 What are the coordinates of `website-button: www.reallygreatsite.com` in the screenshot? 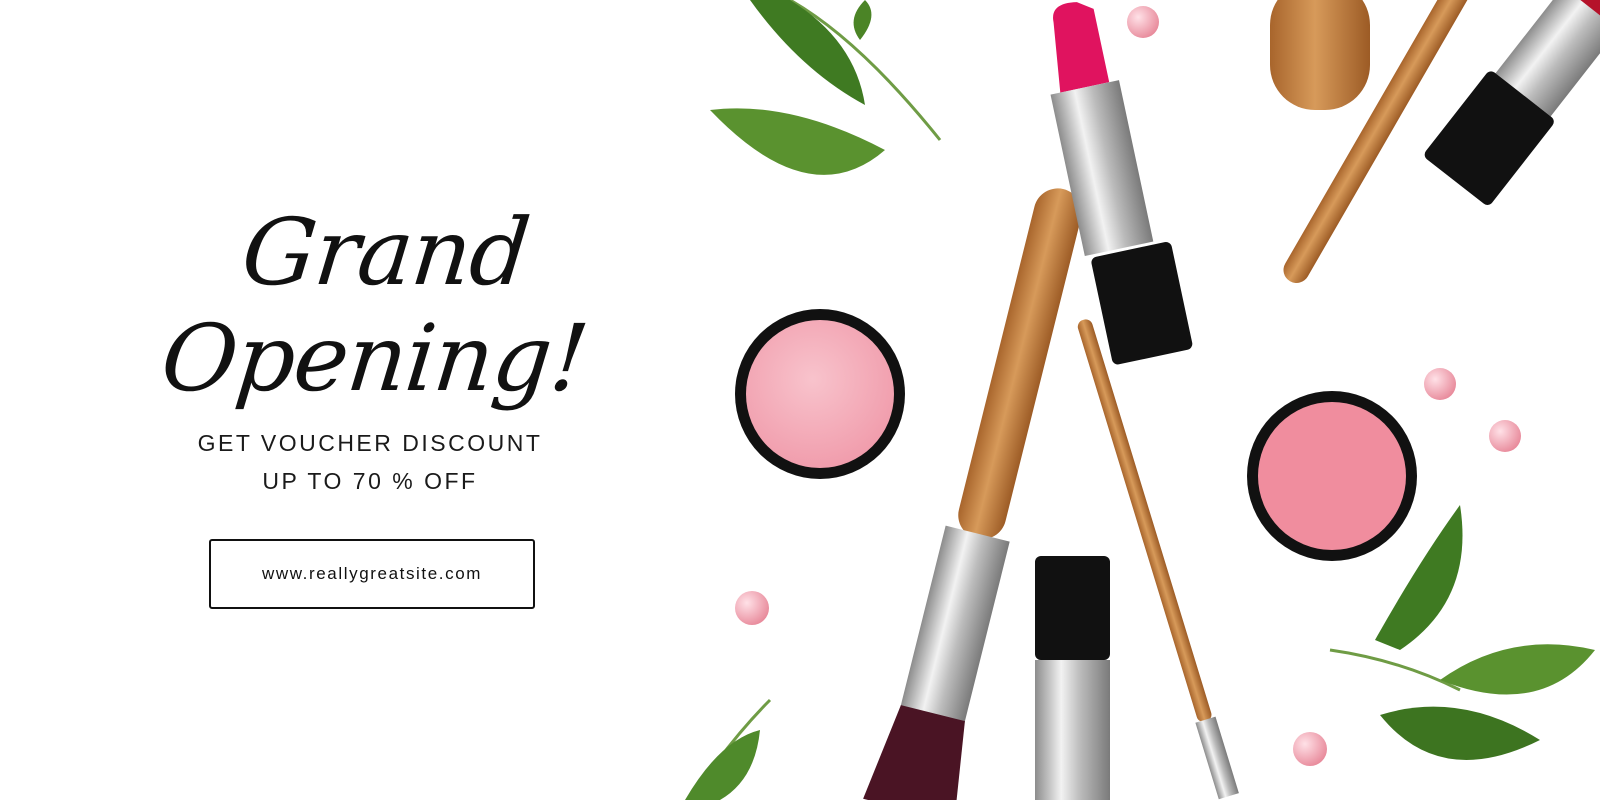 It's located at (372, 574).